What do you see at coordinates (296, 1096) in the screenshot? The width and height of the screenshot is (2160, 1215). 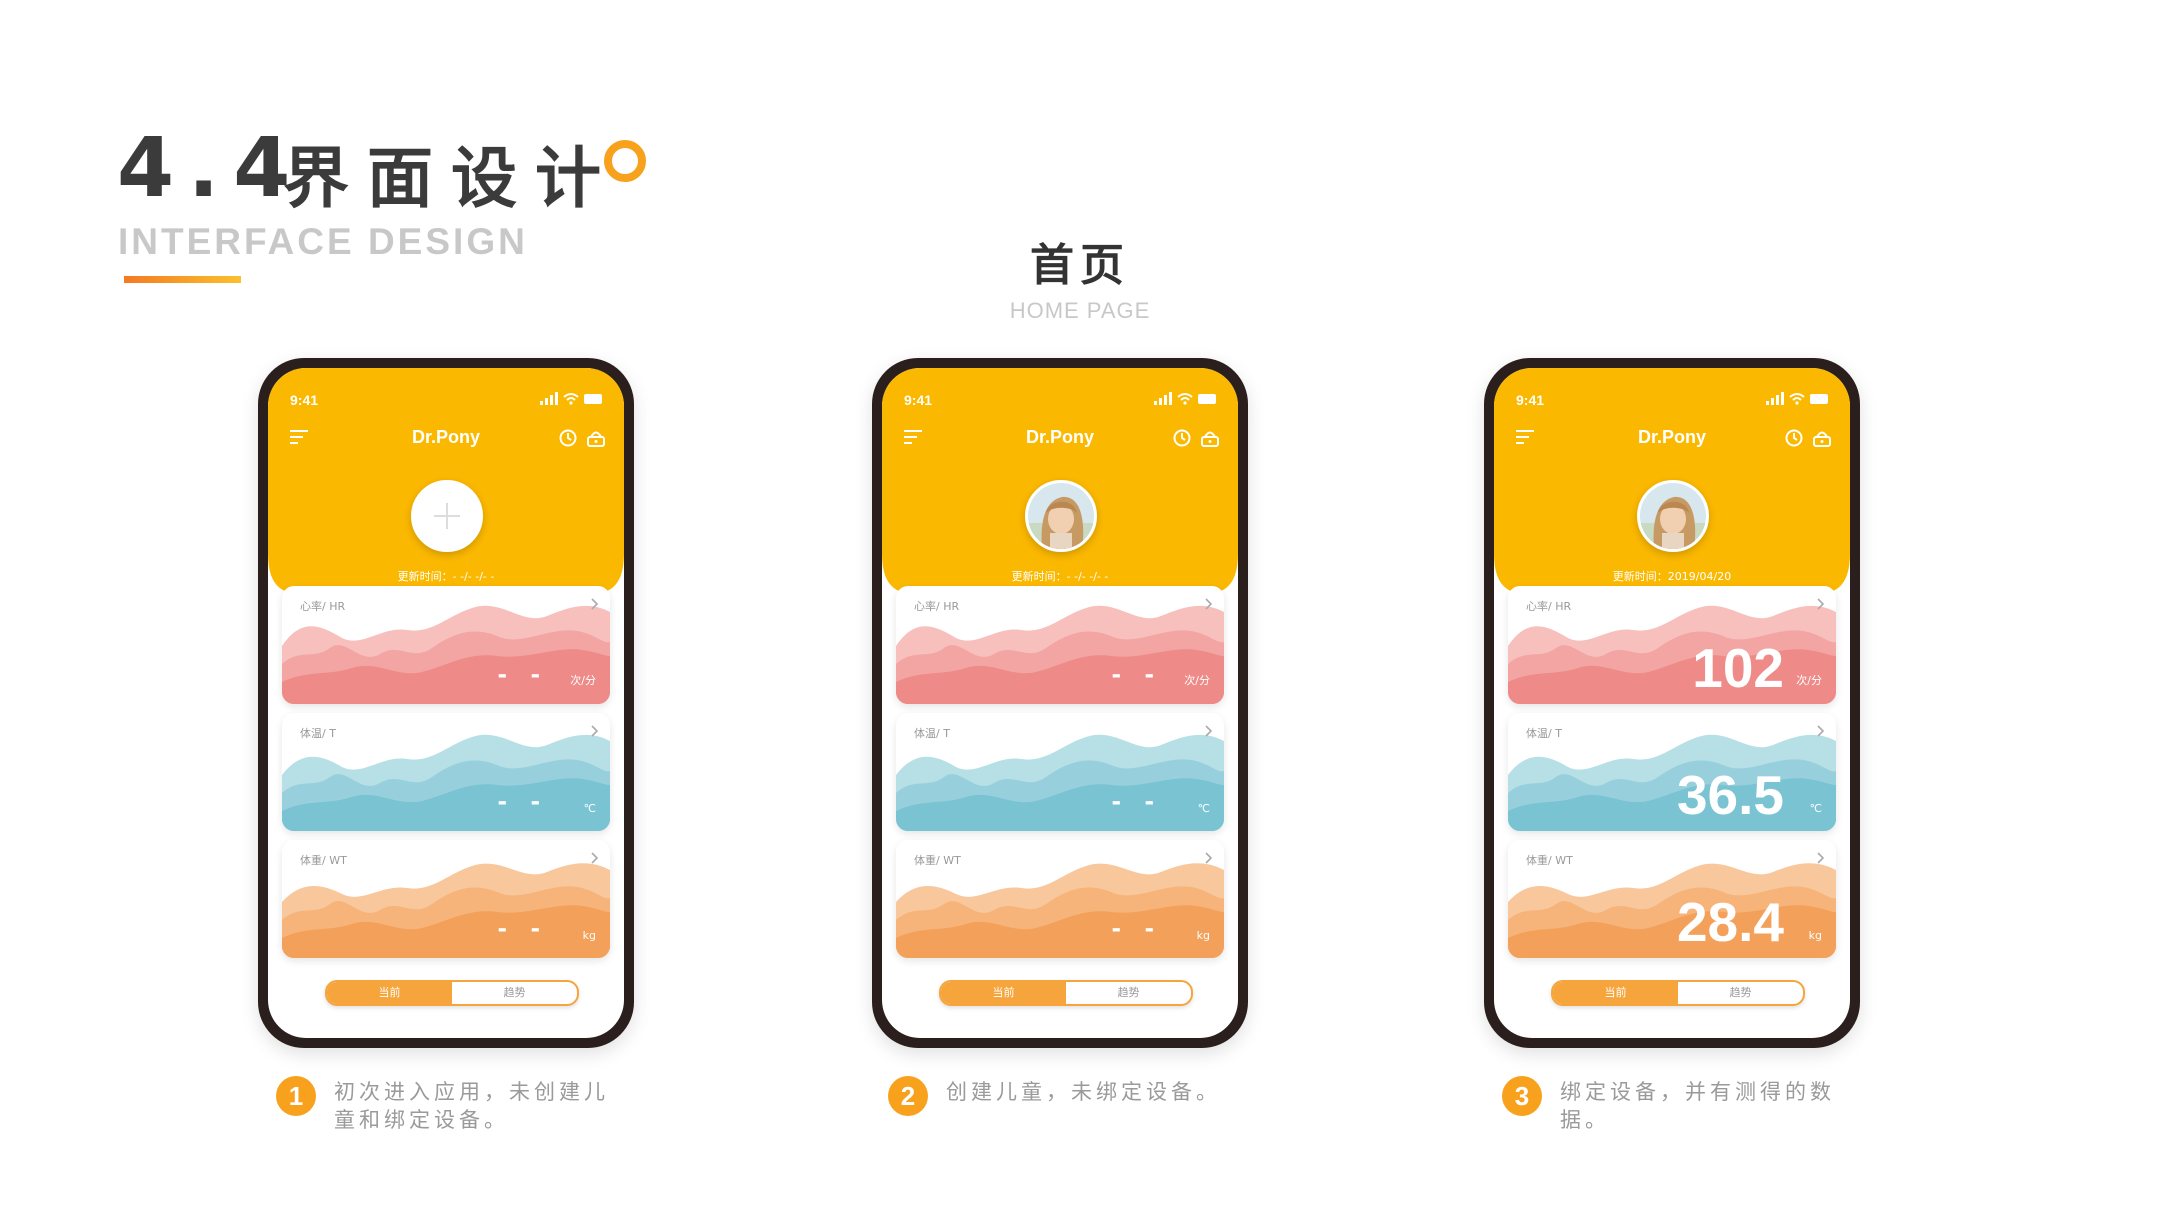 I see `step-number-badge: 1` at bounding box center [296, 1096].